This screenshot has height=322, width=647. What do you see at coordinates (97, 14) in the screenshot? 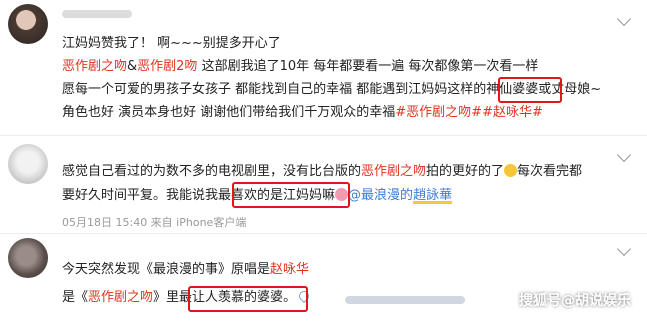
I see `username-blurred` at bounding box center [97, 14].